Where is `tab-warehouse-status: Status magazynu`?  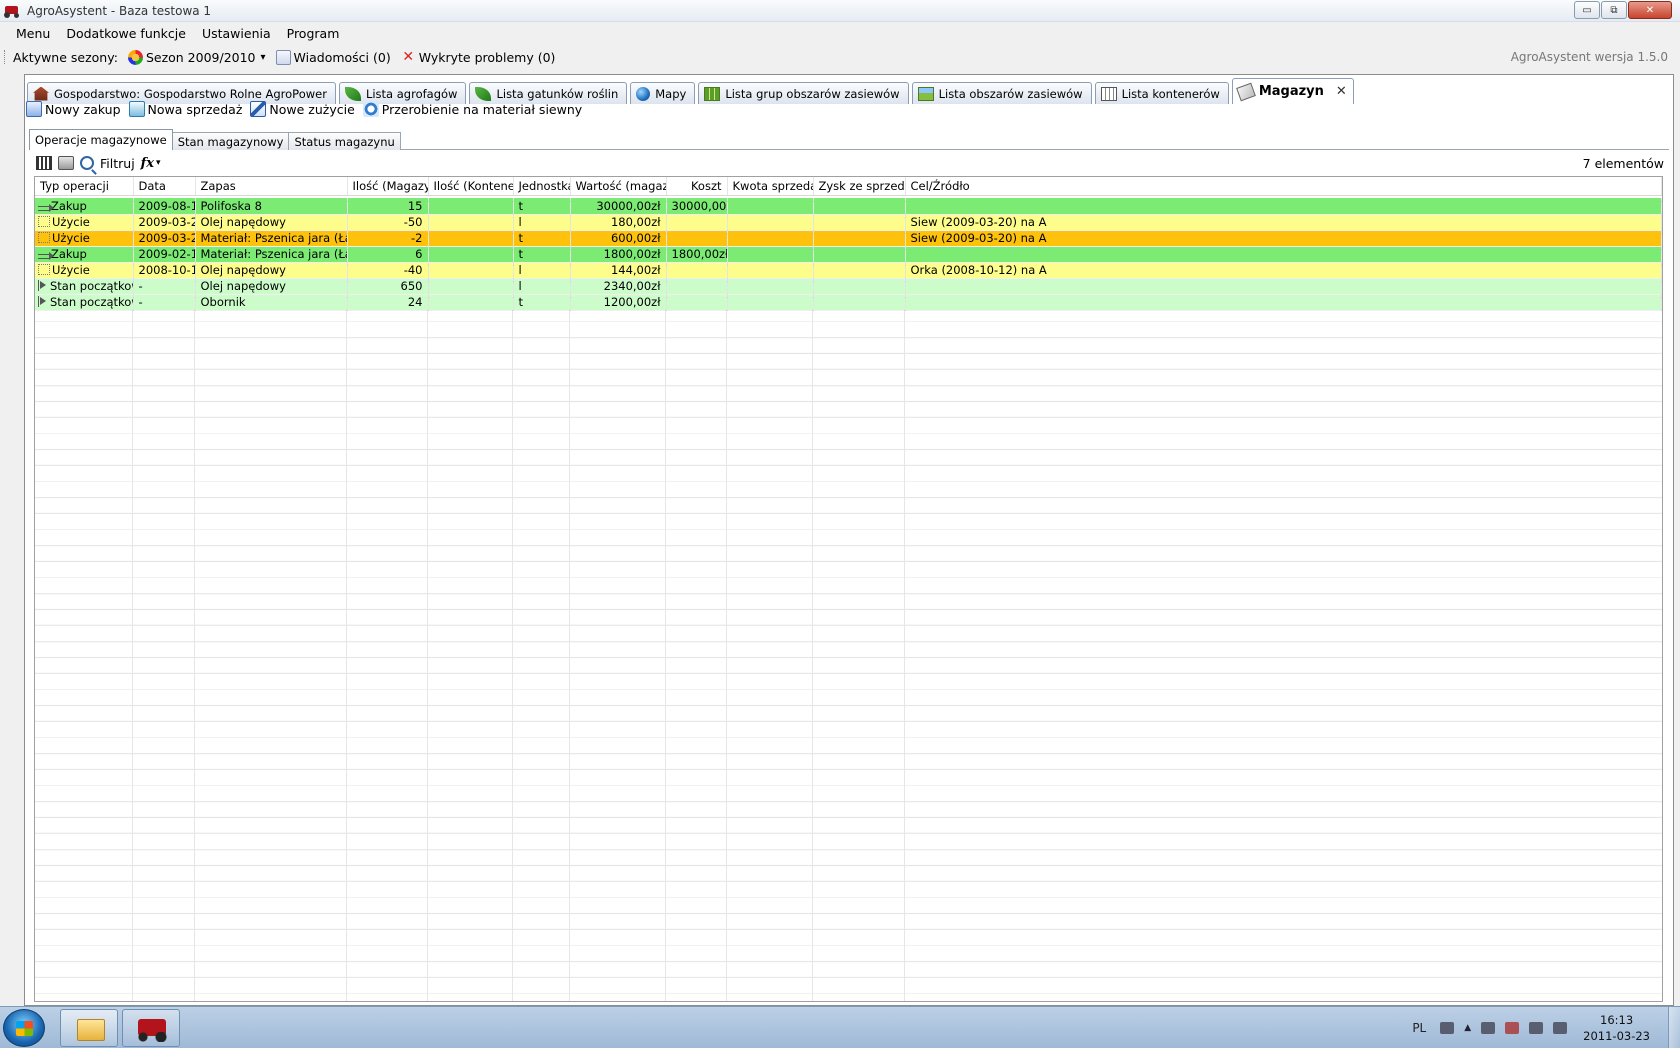 tab-warehouse-status: Status magazynu is located at coordinates (344, 141).